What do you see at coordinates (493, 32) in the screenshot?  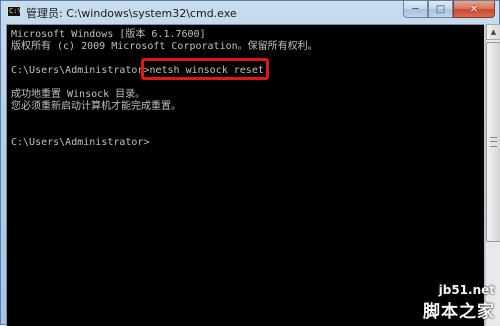 I see `scroll-up-button: ▲` at bounding box center [493, 32].